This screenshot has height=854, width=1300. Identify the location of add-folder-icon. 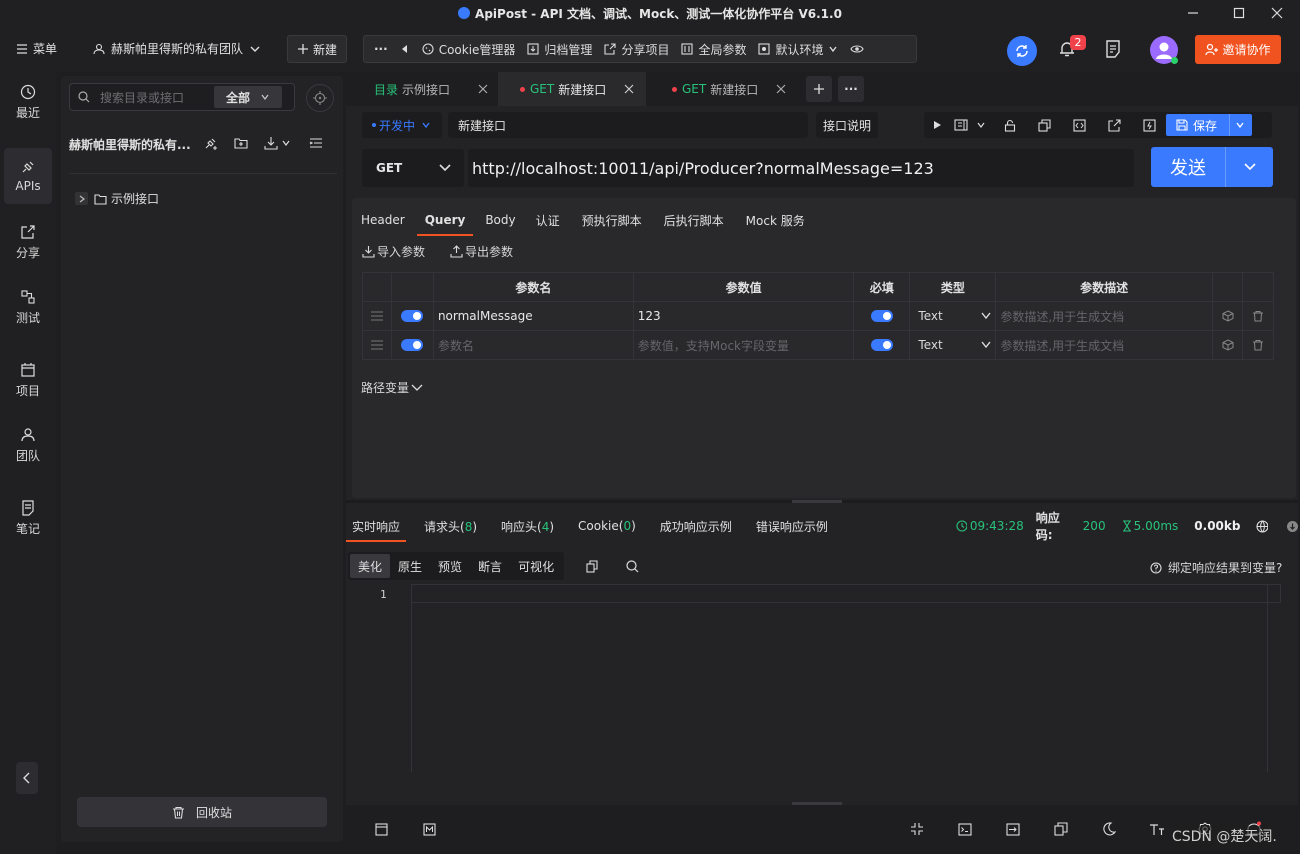
(241, 143).